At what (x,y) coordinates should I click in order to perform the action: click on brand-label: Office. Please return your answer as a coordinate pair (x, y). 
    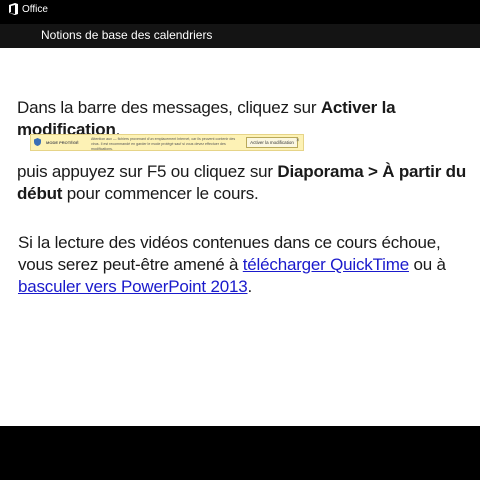
    Looking at the image, I should click on (35, 9).